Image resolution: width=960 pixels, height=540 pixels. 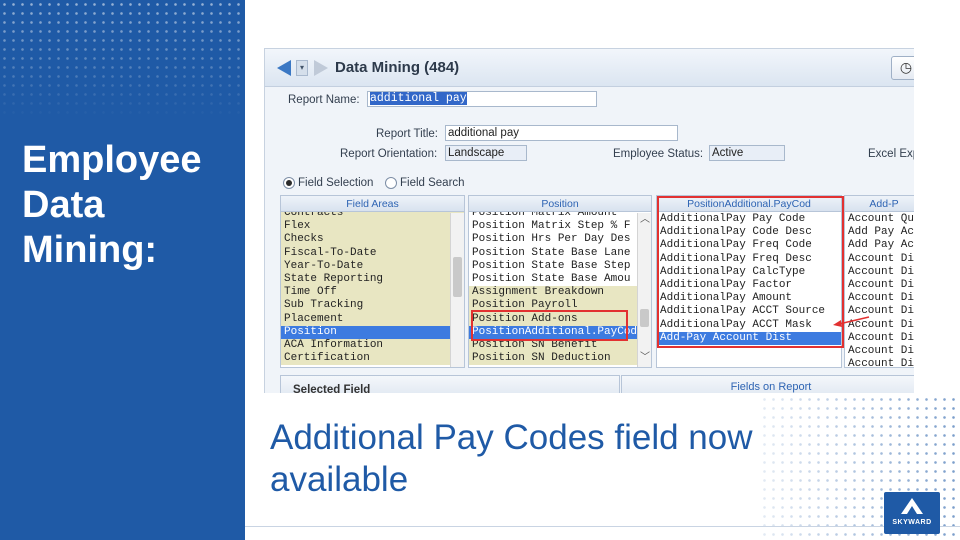 What do you see at coordinates (560, 345) in the screenshot?
I see `list-item: Position SN Benefit` at bounding box center [560, 345].